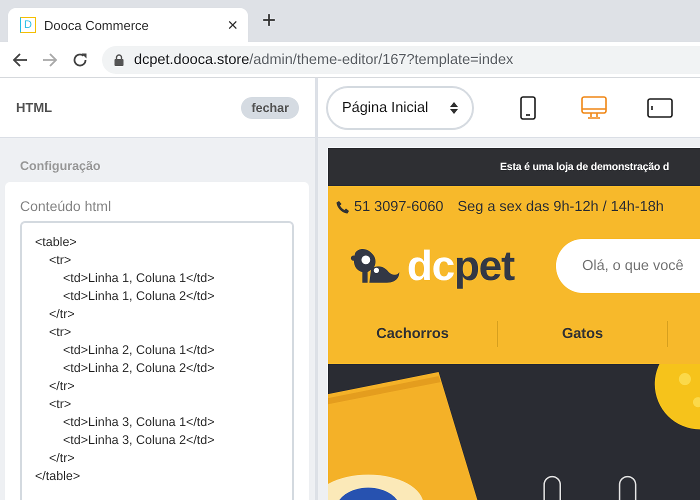 This screenshot has width=700, height=500. What do you see at coordinates (660, 108) in the screenshot?
I see `tablet-icon` at bounding box center [660, 108].